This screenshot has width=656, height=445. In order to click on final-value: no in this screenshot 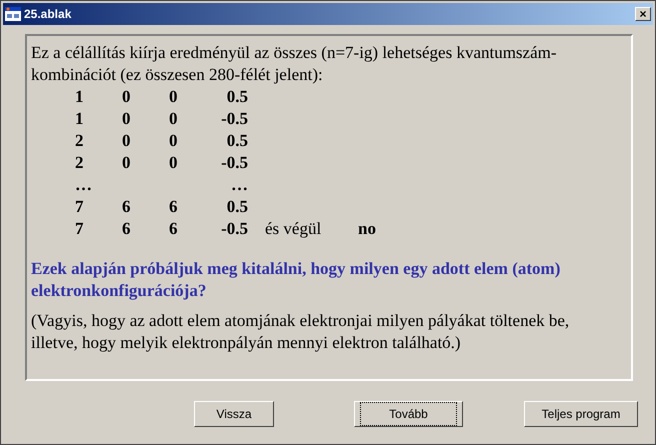, I will do `click(367, 229)`.